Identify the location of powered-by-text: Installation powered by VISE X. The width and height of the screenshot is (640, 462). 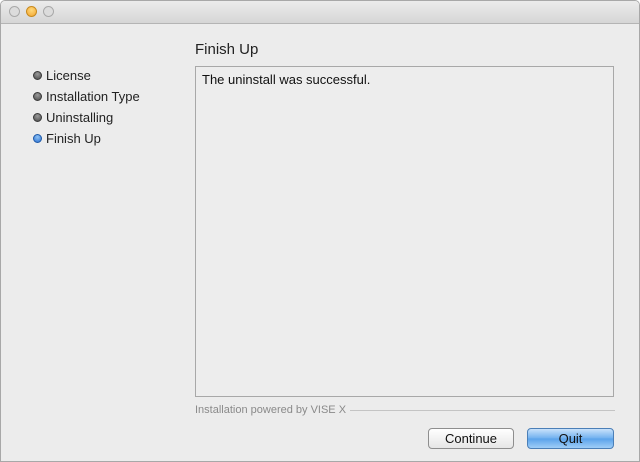
(271, 410).